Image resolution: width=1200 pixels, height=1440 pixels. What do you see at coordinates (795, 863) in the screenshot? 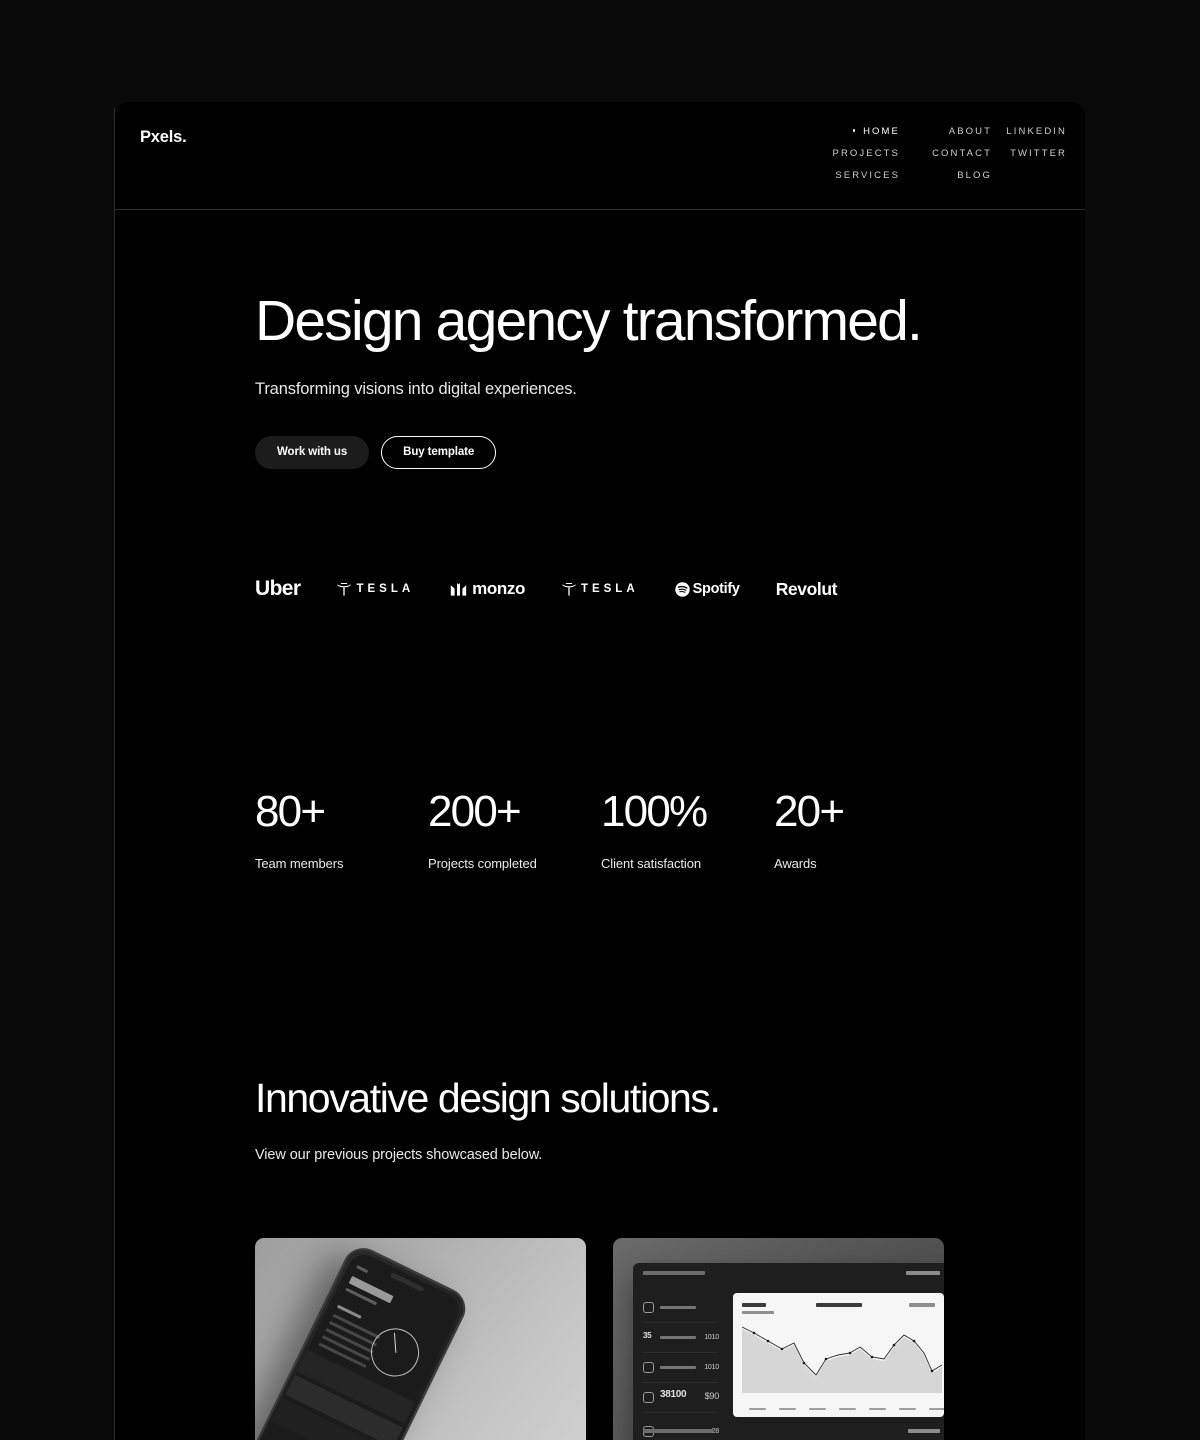
I see `stat-label: Awards` at bounding box center [795, 863].